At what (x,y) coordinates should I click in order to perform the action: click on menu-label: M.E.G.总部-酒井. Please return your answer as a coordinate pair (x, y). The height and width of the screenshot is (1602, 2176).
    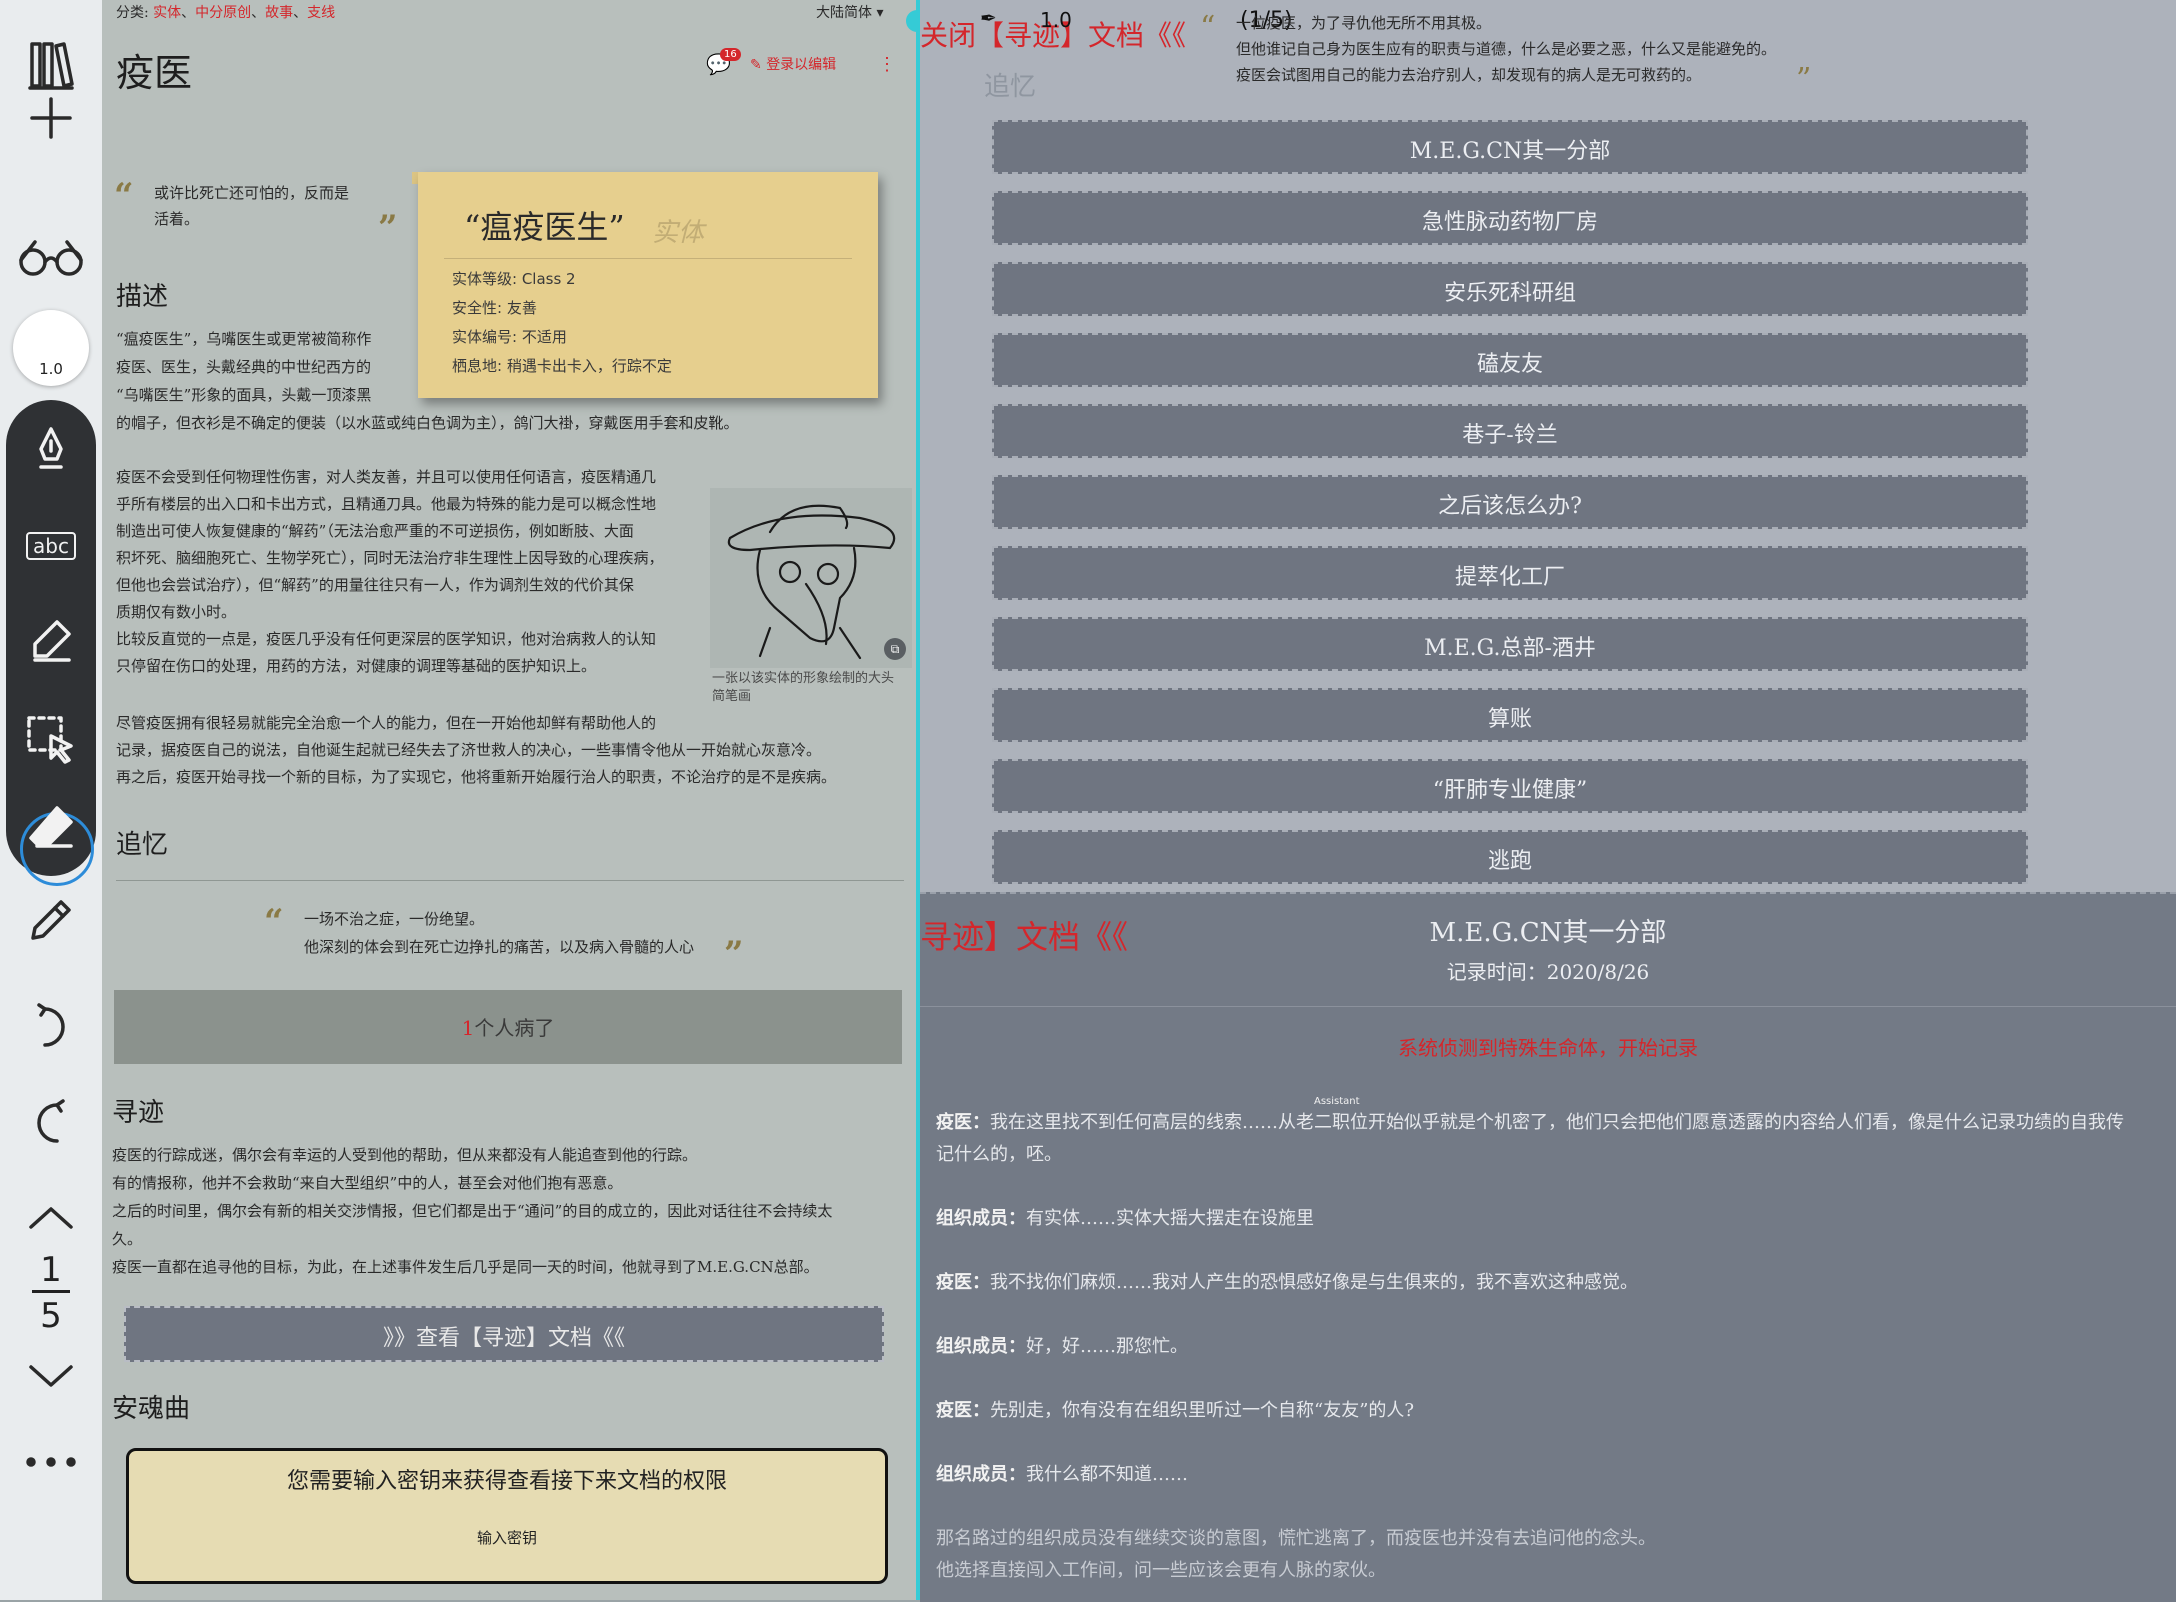
    Looking at the image, I should click on (1510, 648).